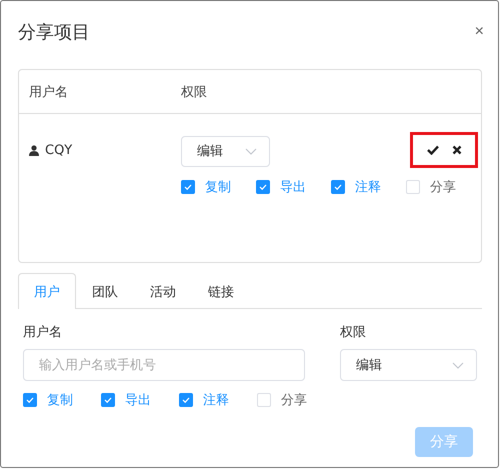 This screenshot has height=470, width=501. Describe the element at coordinates (48, 92) in the screenshot. I see `column-header: 用户名` at that location.